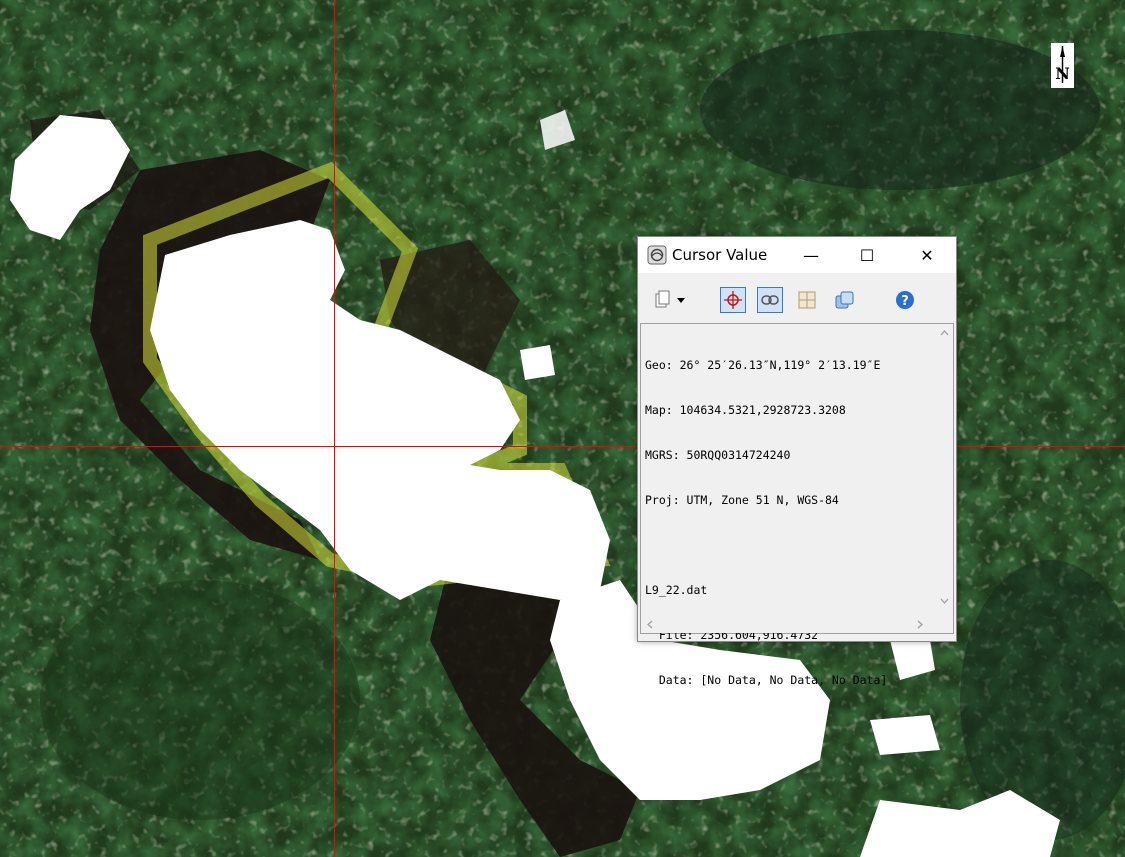  What do you see at coordinates (745, 410) in the screenshot?
I see `map-line: Map: 104634.5321,2928723.3208` at bounding box center [745, 410].